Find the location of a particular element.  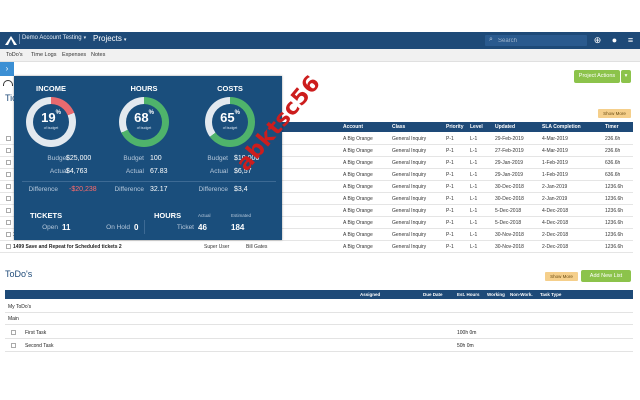

hours-ticket-label: Ticket is located at coordinates (185, 227).